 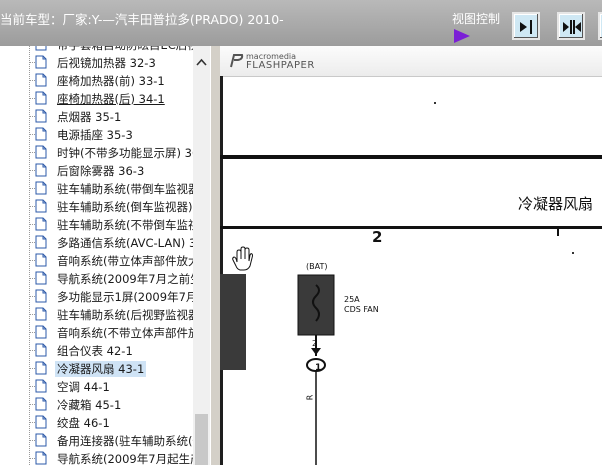 I want to click on tree-item: 驻车辅助系统(不带倒车监视, so click(x=119, y=225).